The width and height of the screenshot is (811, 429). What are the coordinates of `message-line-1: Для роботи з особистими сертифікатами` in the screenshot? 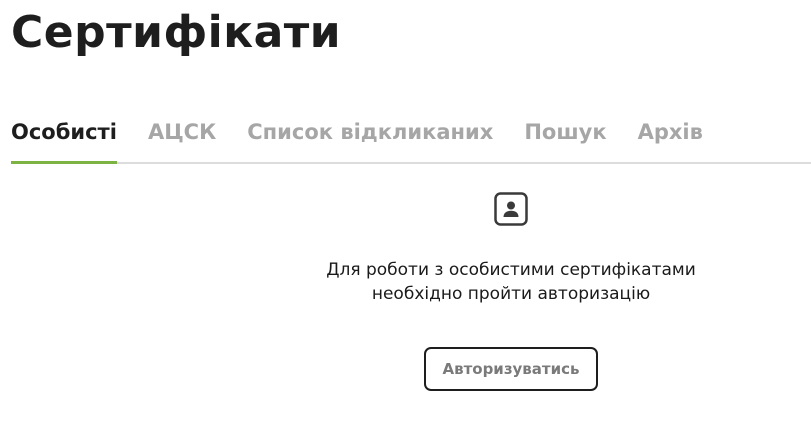 It's located at (511, 270).